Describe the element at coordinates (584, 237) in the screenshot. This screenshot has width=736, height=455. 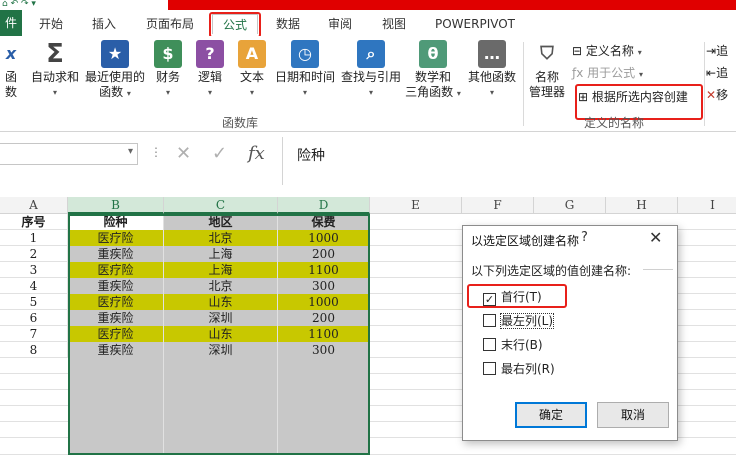
I see `help-button: ?` at that location.